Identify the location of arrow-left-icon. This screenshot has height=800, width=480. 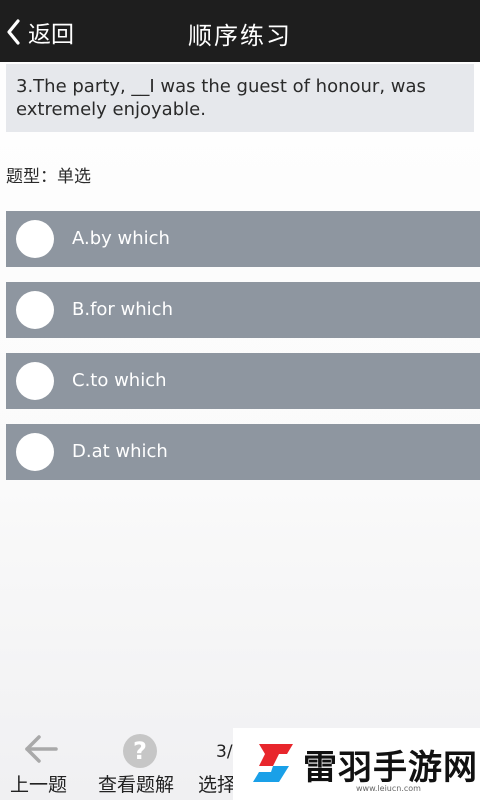
(41, 751).